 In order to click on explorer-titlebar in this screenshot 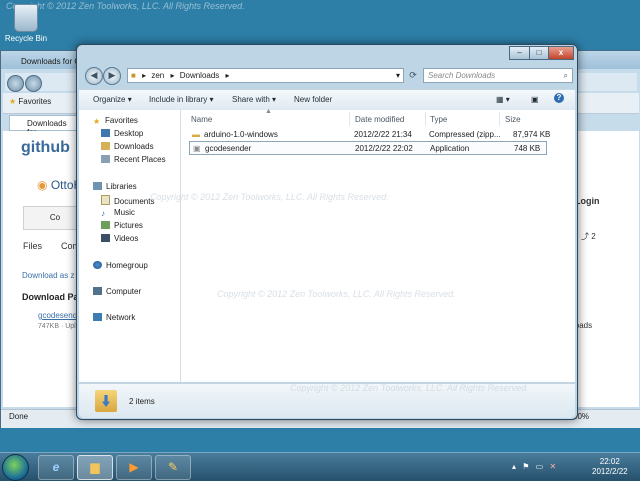, I will do `click(327, 55)`.